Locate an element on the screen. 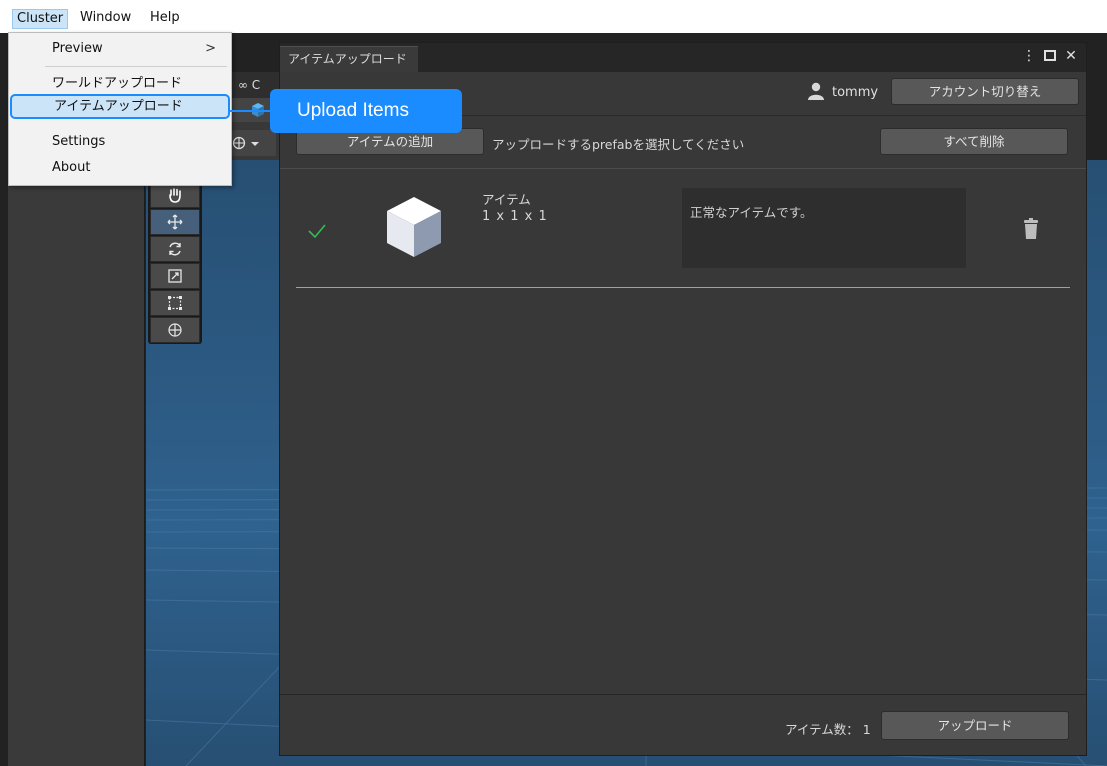 Image resolution: width=1107 pixels, height=766 pixels. more-options-icon: ⋮ is located at coordinates (1029, 56).